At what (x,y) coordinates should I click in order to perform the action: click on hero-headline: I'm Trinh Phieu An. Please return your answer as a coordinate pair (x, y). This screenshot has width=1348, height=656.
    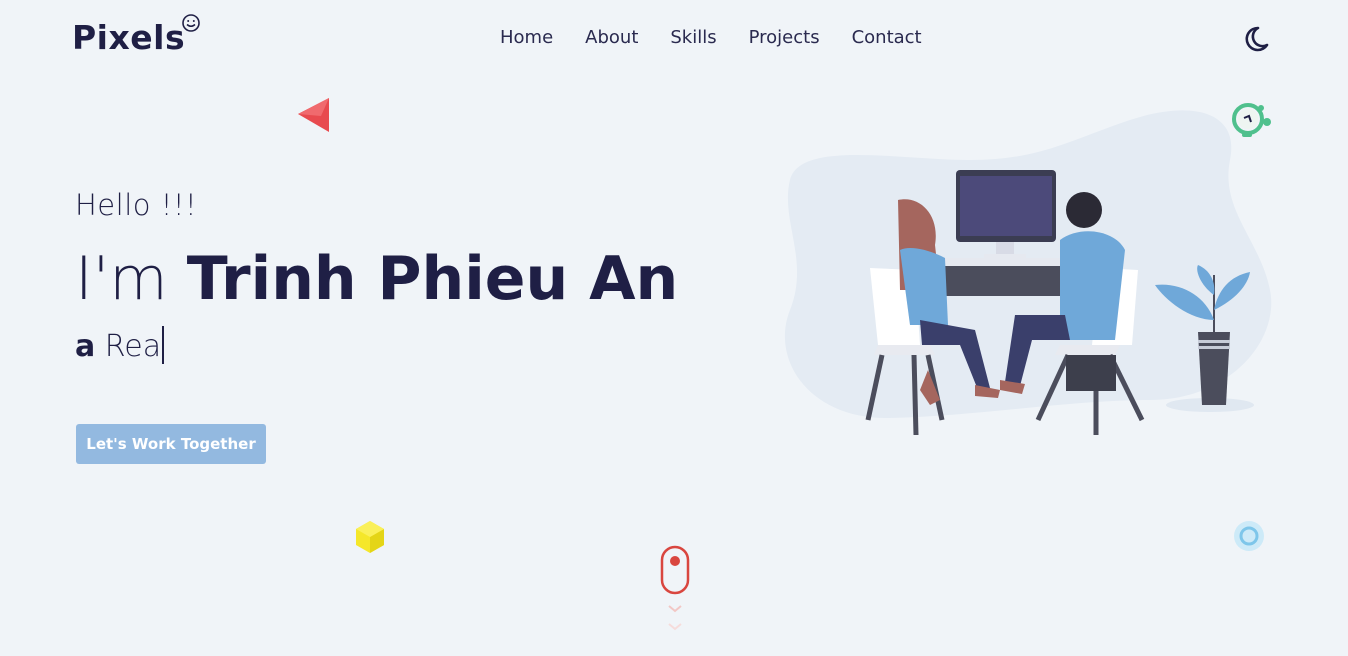
    Looking at the image, I should click on (376, 279).